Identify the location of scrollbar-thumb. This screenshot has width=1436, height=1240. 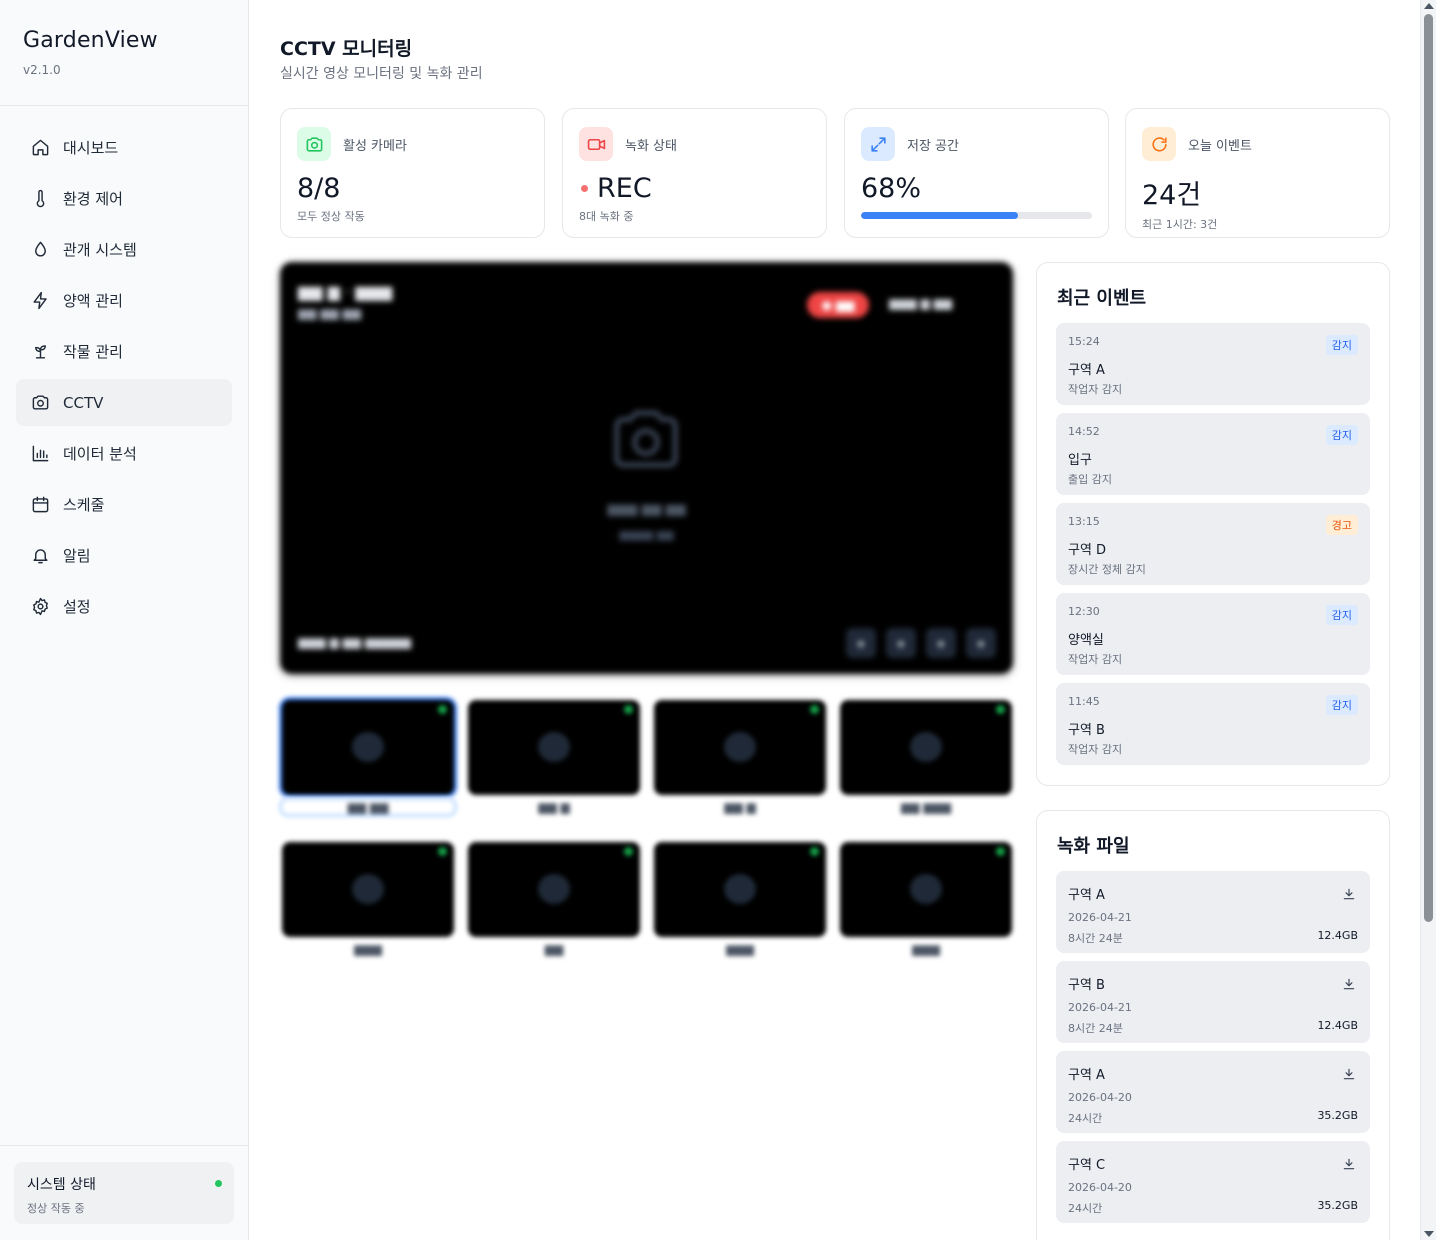
(1428, 468).